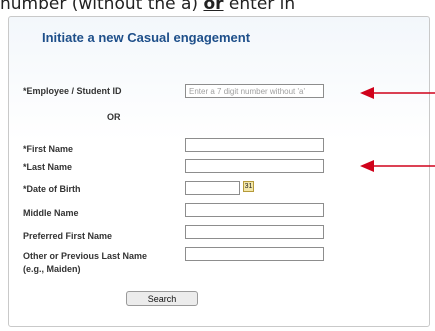 This screenshot has width=435, height=331. What do you see at coordinates (213, 7) in the screenshot?
I see `caption-emphasis: or` at bounding box center [213, 7].